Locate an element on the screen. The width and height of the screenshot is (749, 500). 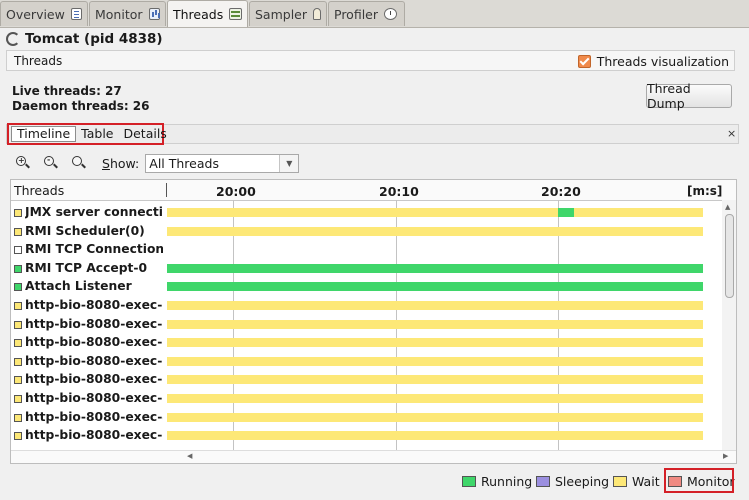
timeline-toolbar: + - Show: All Threads ▼ is located at coordinates (374, 163).